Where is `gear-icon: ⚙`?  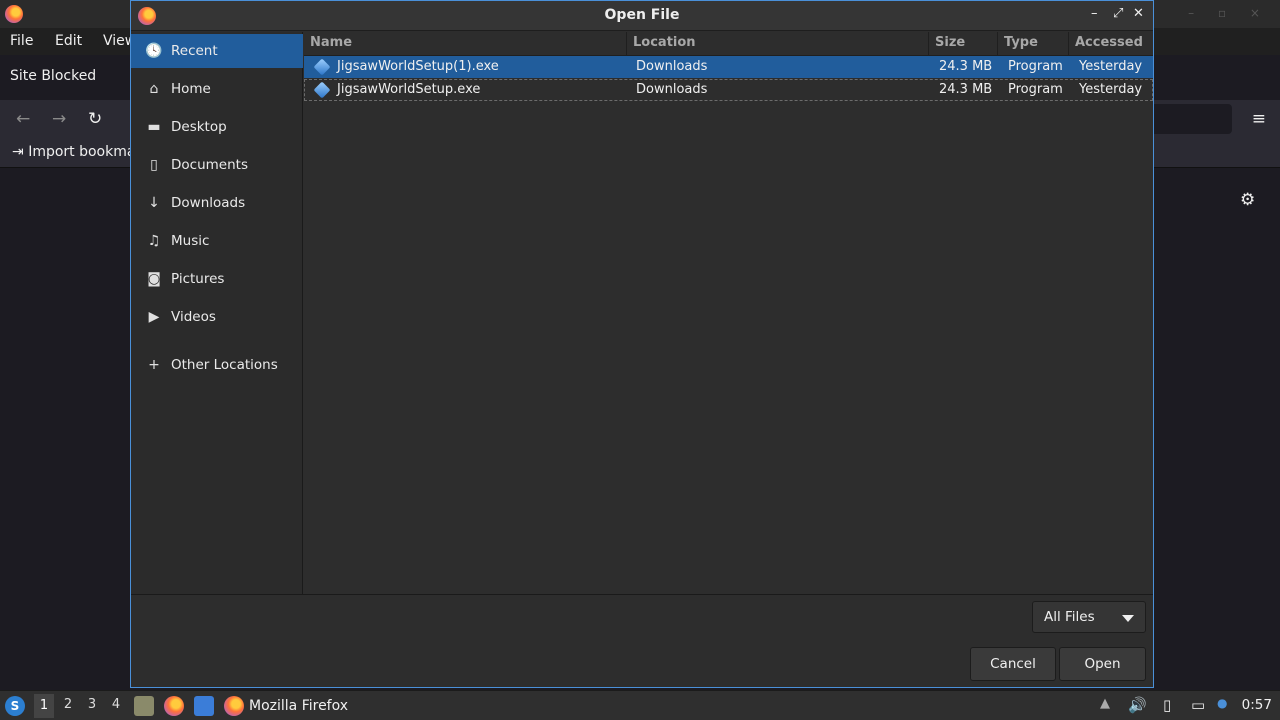 gear-icon: ⚙ is located at coordinates (1247, 200).